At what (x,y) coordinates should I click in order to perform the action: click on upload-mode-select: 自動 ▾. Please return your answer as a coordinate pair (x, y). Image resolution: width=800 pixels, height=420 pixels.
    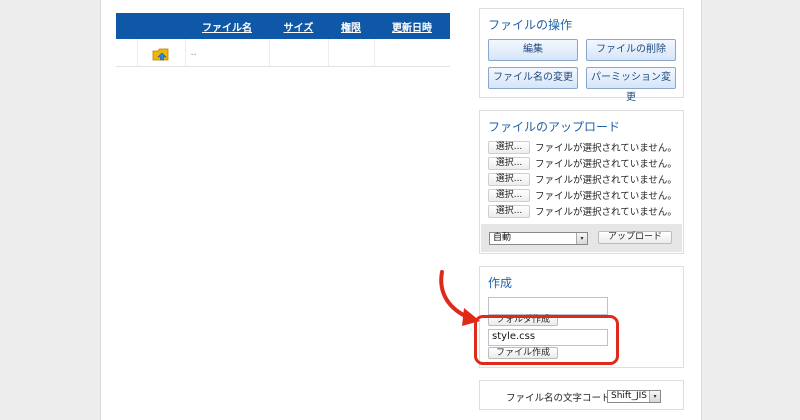
    Looking at the image, I should click on (538, 238).